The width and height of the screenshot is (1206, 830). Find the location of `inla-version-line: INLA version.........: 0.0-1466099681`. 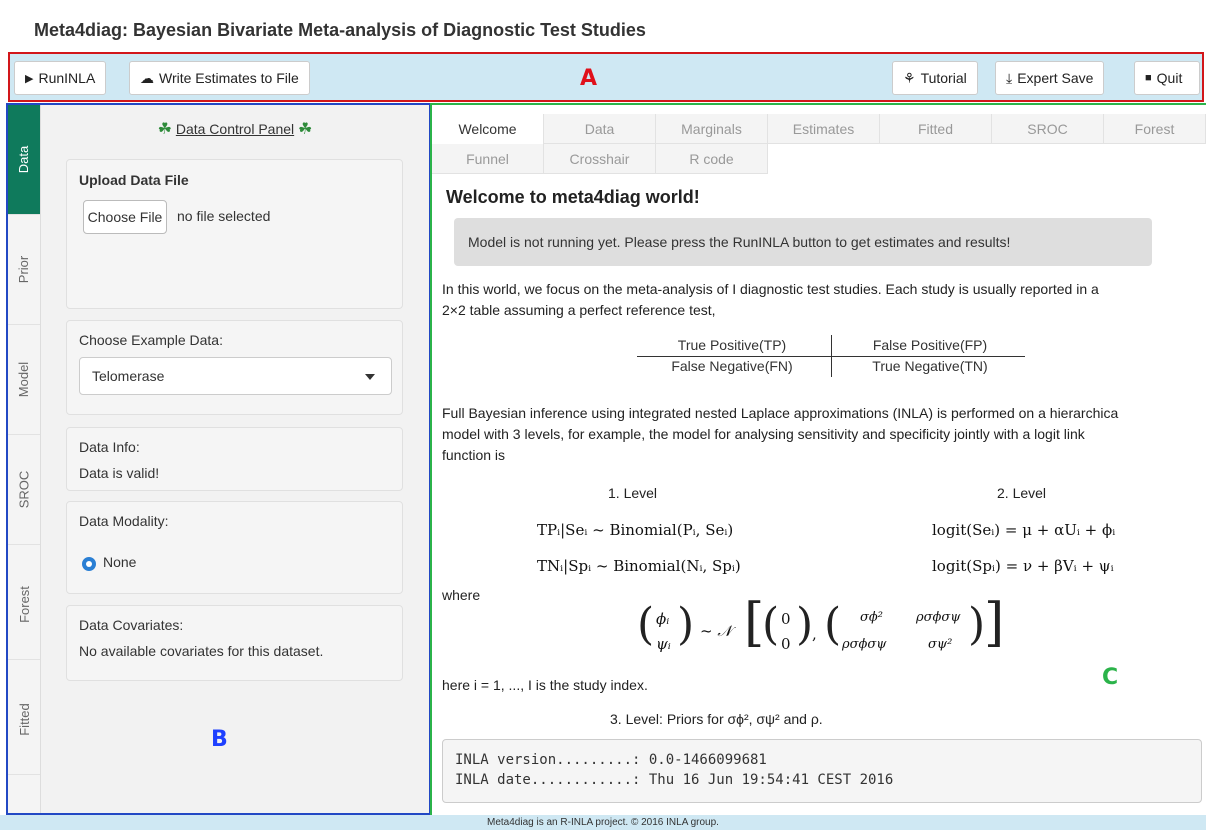

inla-version-line: INLA version.........: 0.0-1466099681 is located at coordinates (611, 760).